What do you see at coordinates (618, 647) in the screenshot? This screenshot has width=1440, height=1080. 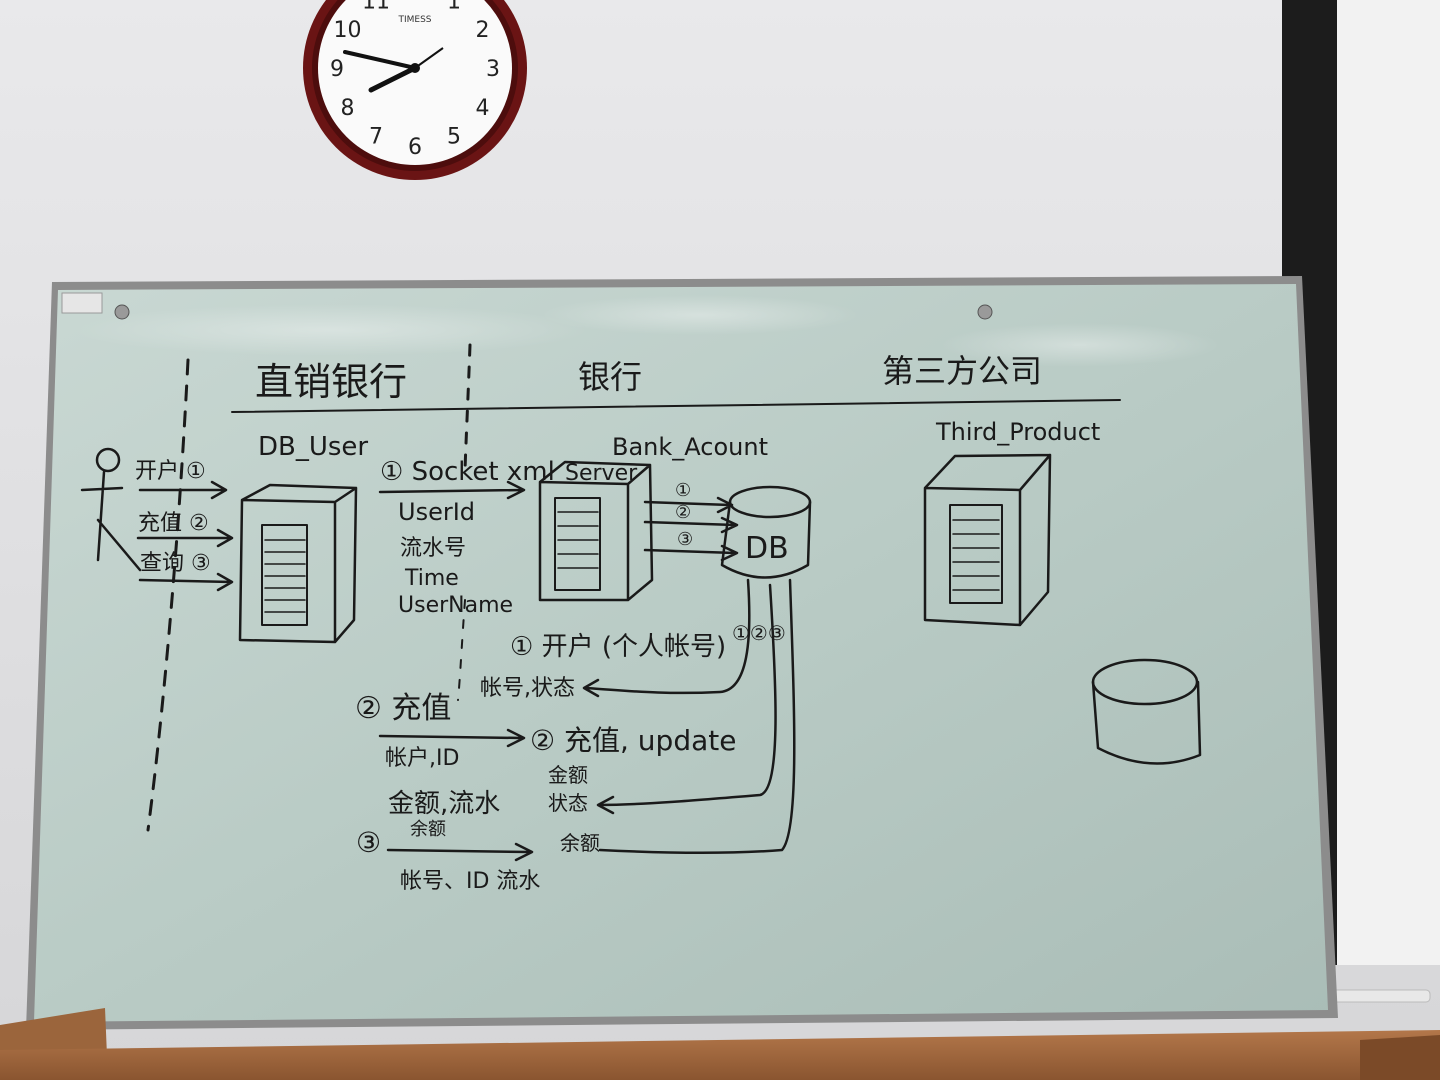 I see `note-open-account: ① 开户 (个人帐号)` at bounding box center [618, 647].